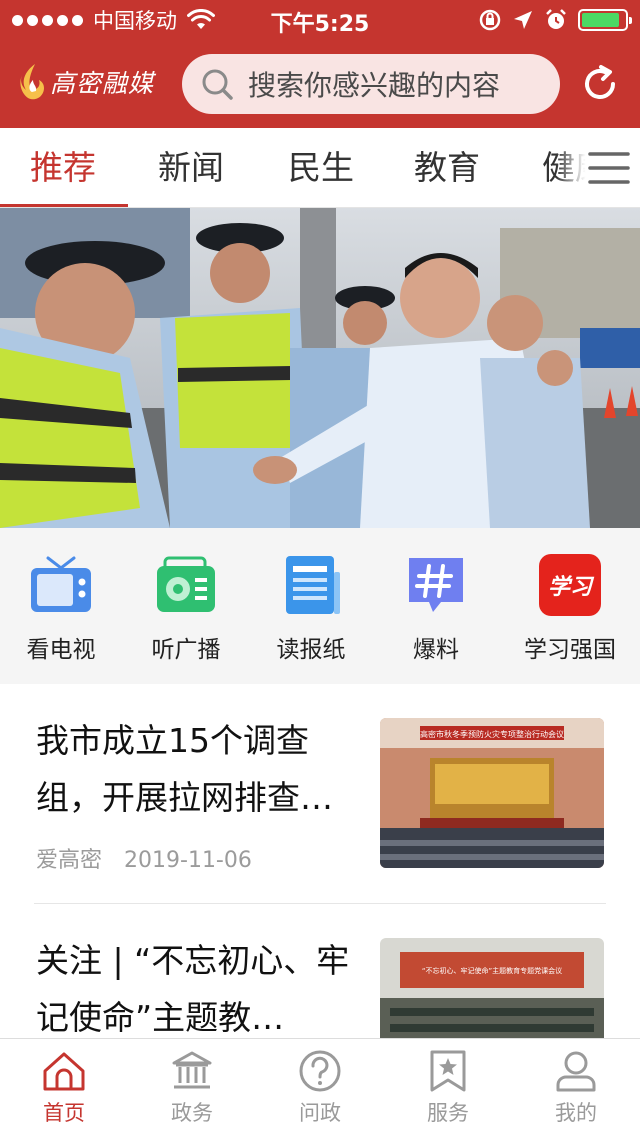  I want to click on quick-link-label: 听广播, so click(186, 650).